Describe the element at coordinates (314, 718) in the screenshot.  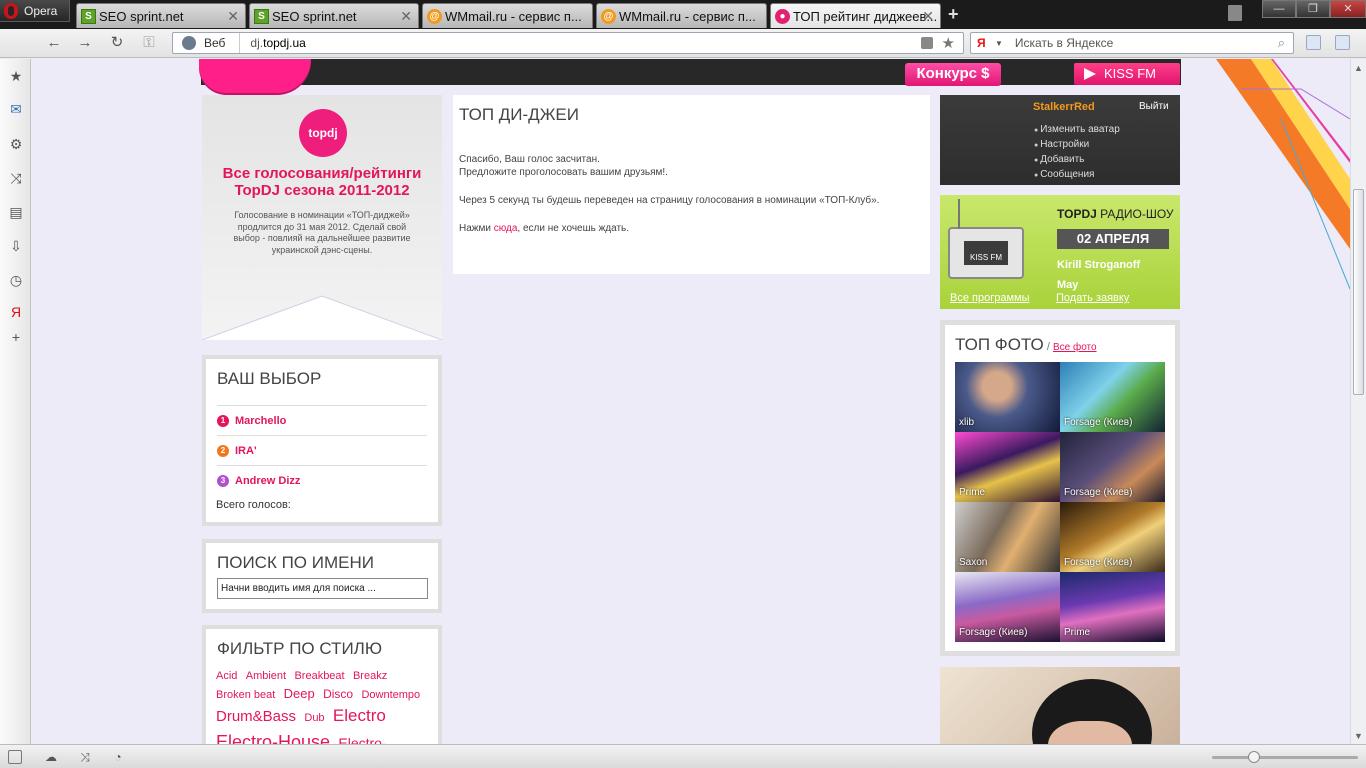
I see `style-tag: Dub` at that location.